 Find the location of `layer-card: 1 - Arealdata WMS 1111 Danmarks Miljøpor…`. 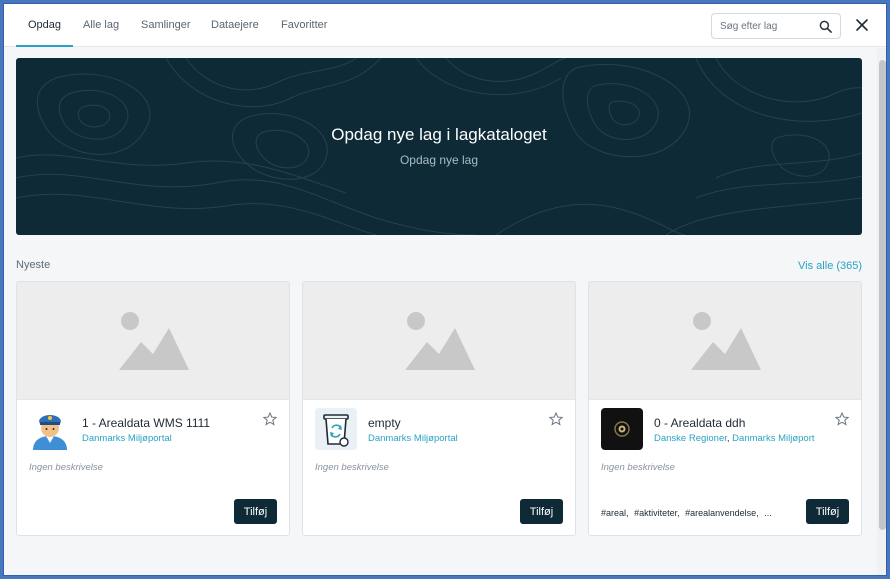

layer-card: 1 - Arealdata WMS 1111 Danmarks Miljøpor… is located at coordinates (153, 408).